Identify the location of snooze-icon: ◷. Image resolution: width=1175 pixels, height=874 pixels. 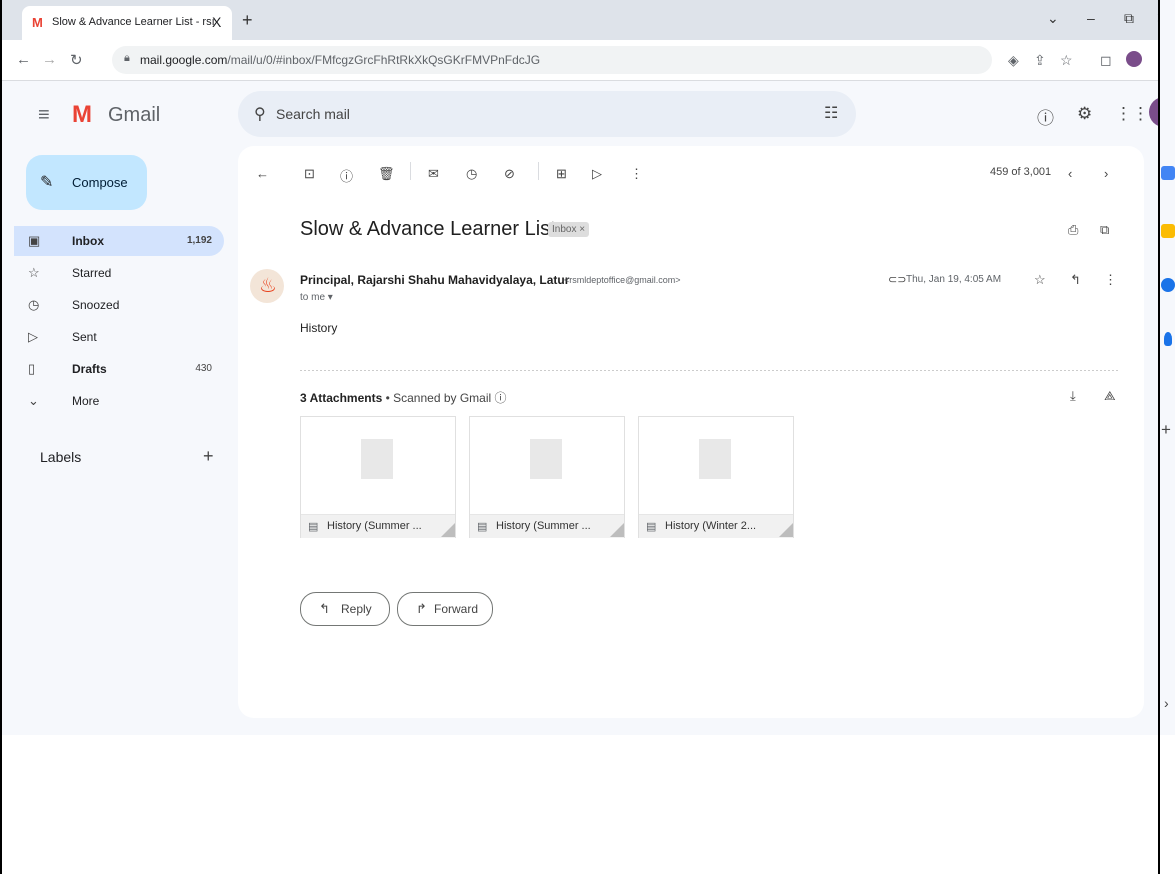
(471, 174).